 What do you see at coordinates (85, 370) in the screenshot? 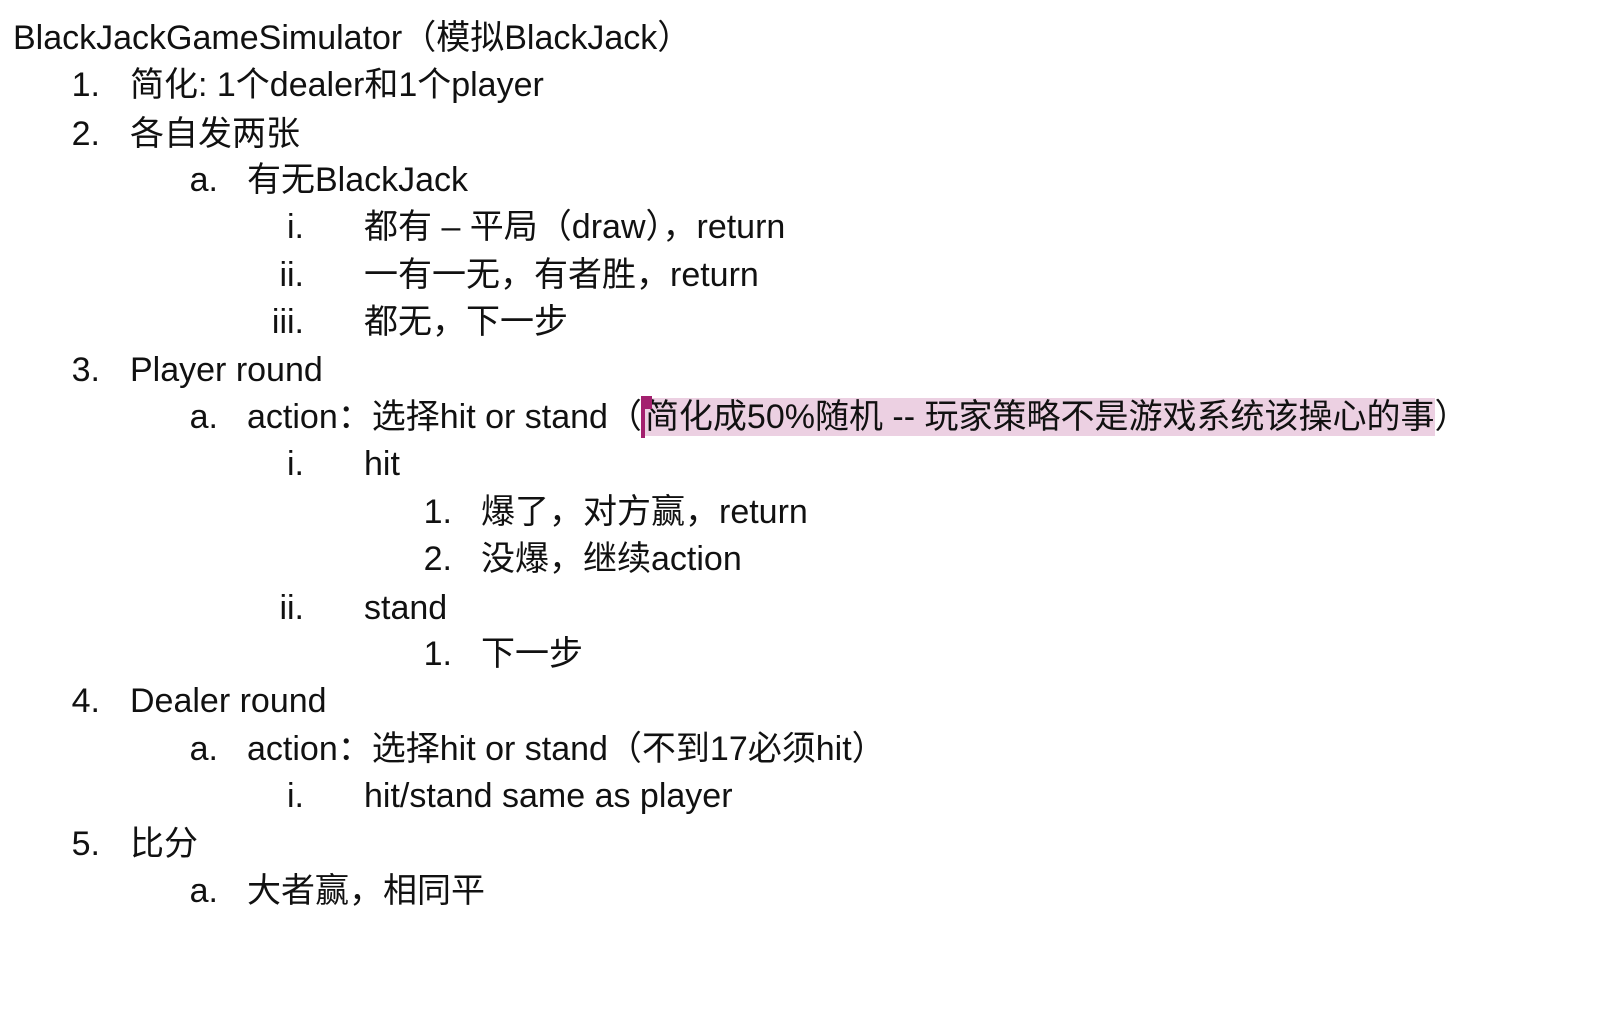
I see `list-marker: 3.` at bounding box center [85, 370].